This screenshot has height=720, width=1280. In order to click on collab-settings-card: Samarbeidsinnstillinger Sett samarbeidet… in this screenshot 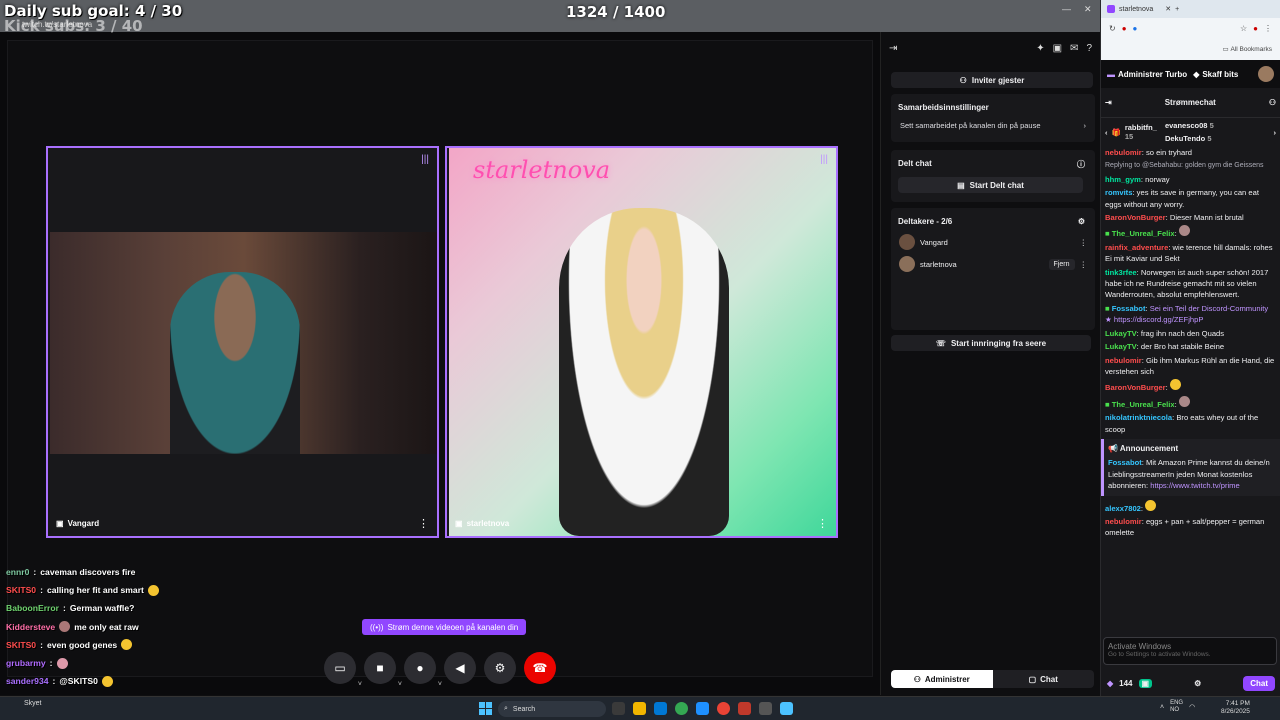, I will do `click(993, 118)`.